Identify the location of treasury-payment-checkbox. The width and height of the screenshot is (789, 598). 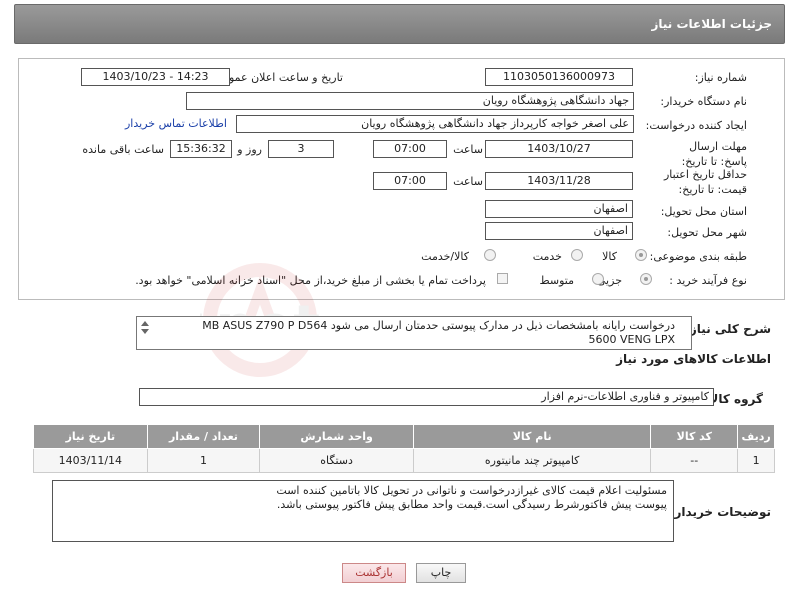
(502, 278).